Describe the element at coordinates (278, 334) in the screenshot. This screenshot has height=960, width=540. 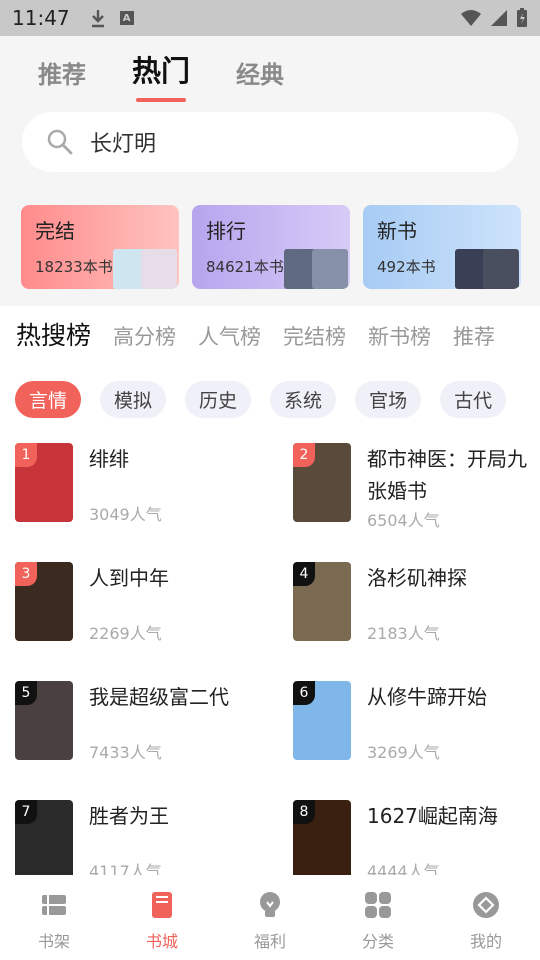
I see `rank-tabs: 热搜榜 高分榜 人气榜 完结榜 新书榜 推荐` at that location.